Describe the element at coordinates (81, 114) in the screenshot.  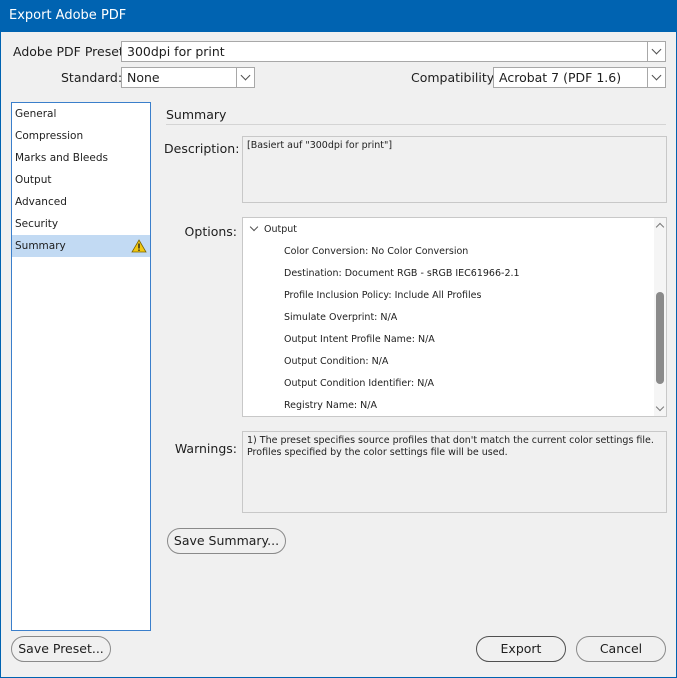
I see `sidebar-item-general: General` at that location.